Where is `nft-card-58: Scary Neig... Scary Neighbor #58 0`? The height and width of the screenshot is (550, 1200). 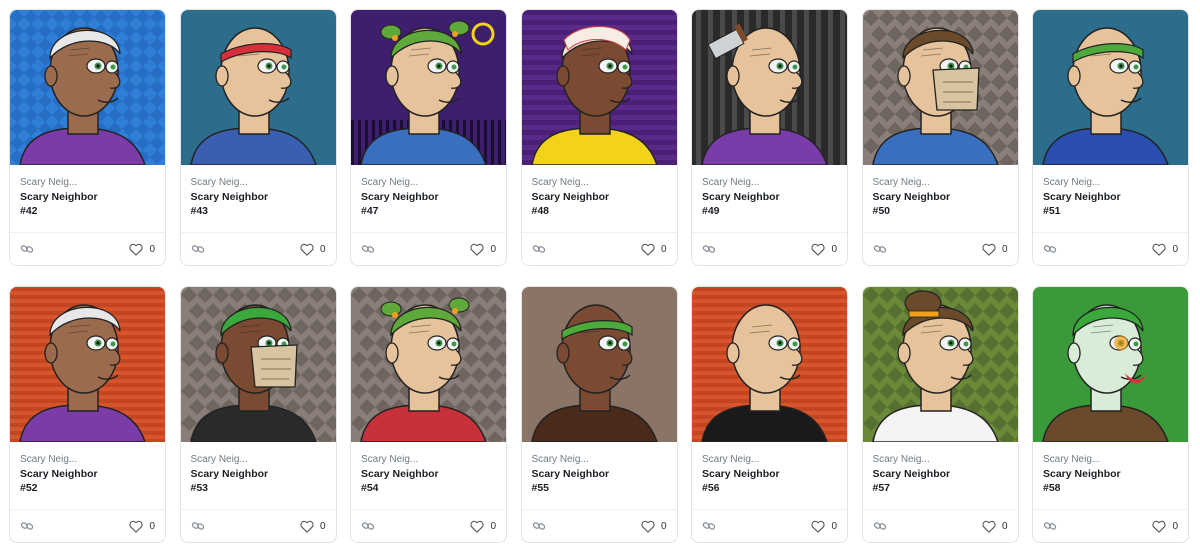 nft-card-58: Scary Neig... Scary Neighbor #58 0 is located at coordinates (1110, 414).